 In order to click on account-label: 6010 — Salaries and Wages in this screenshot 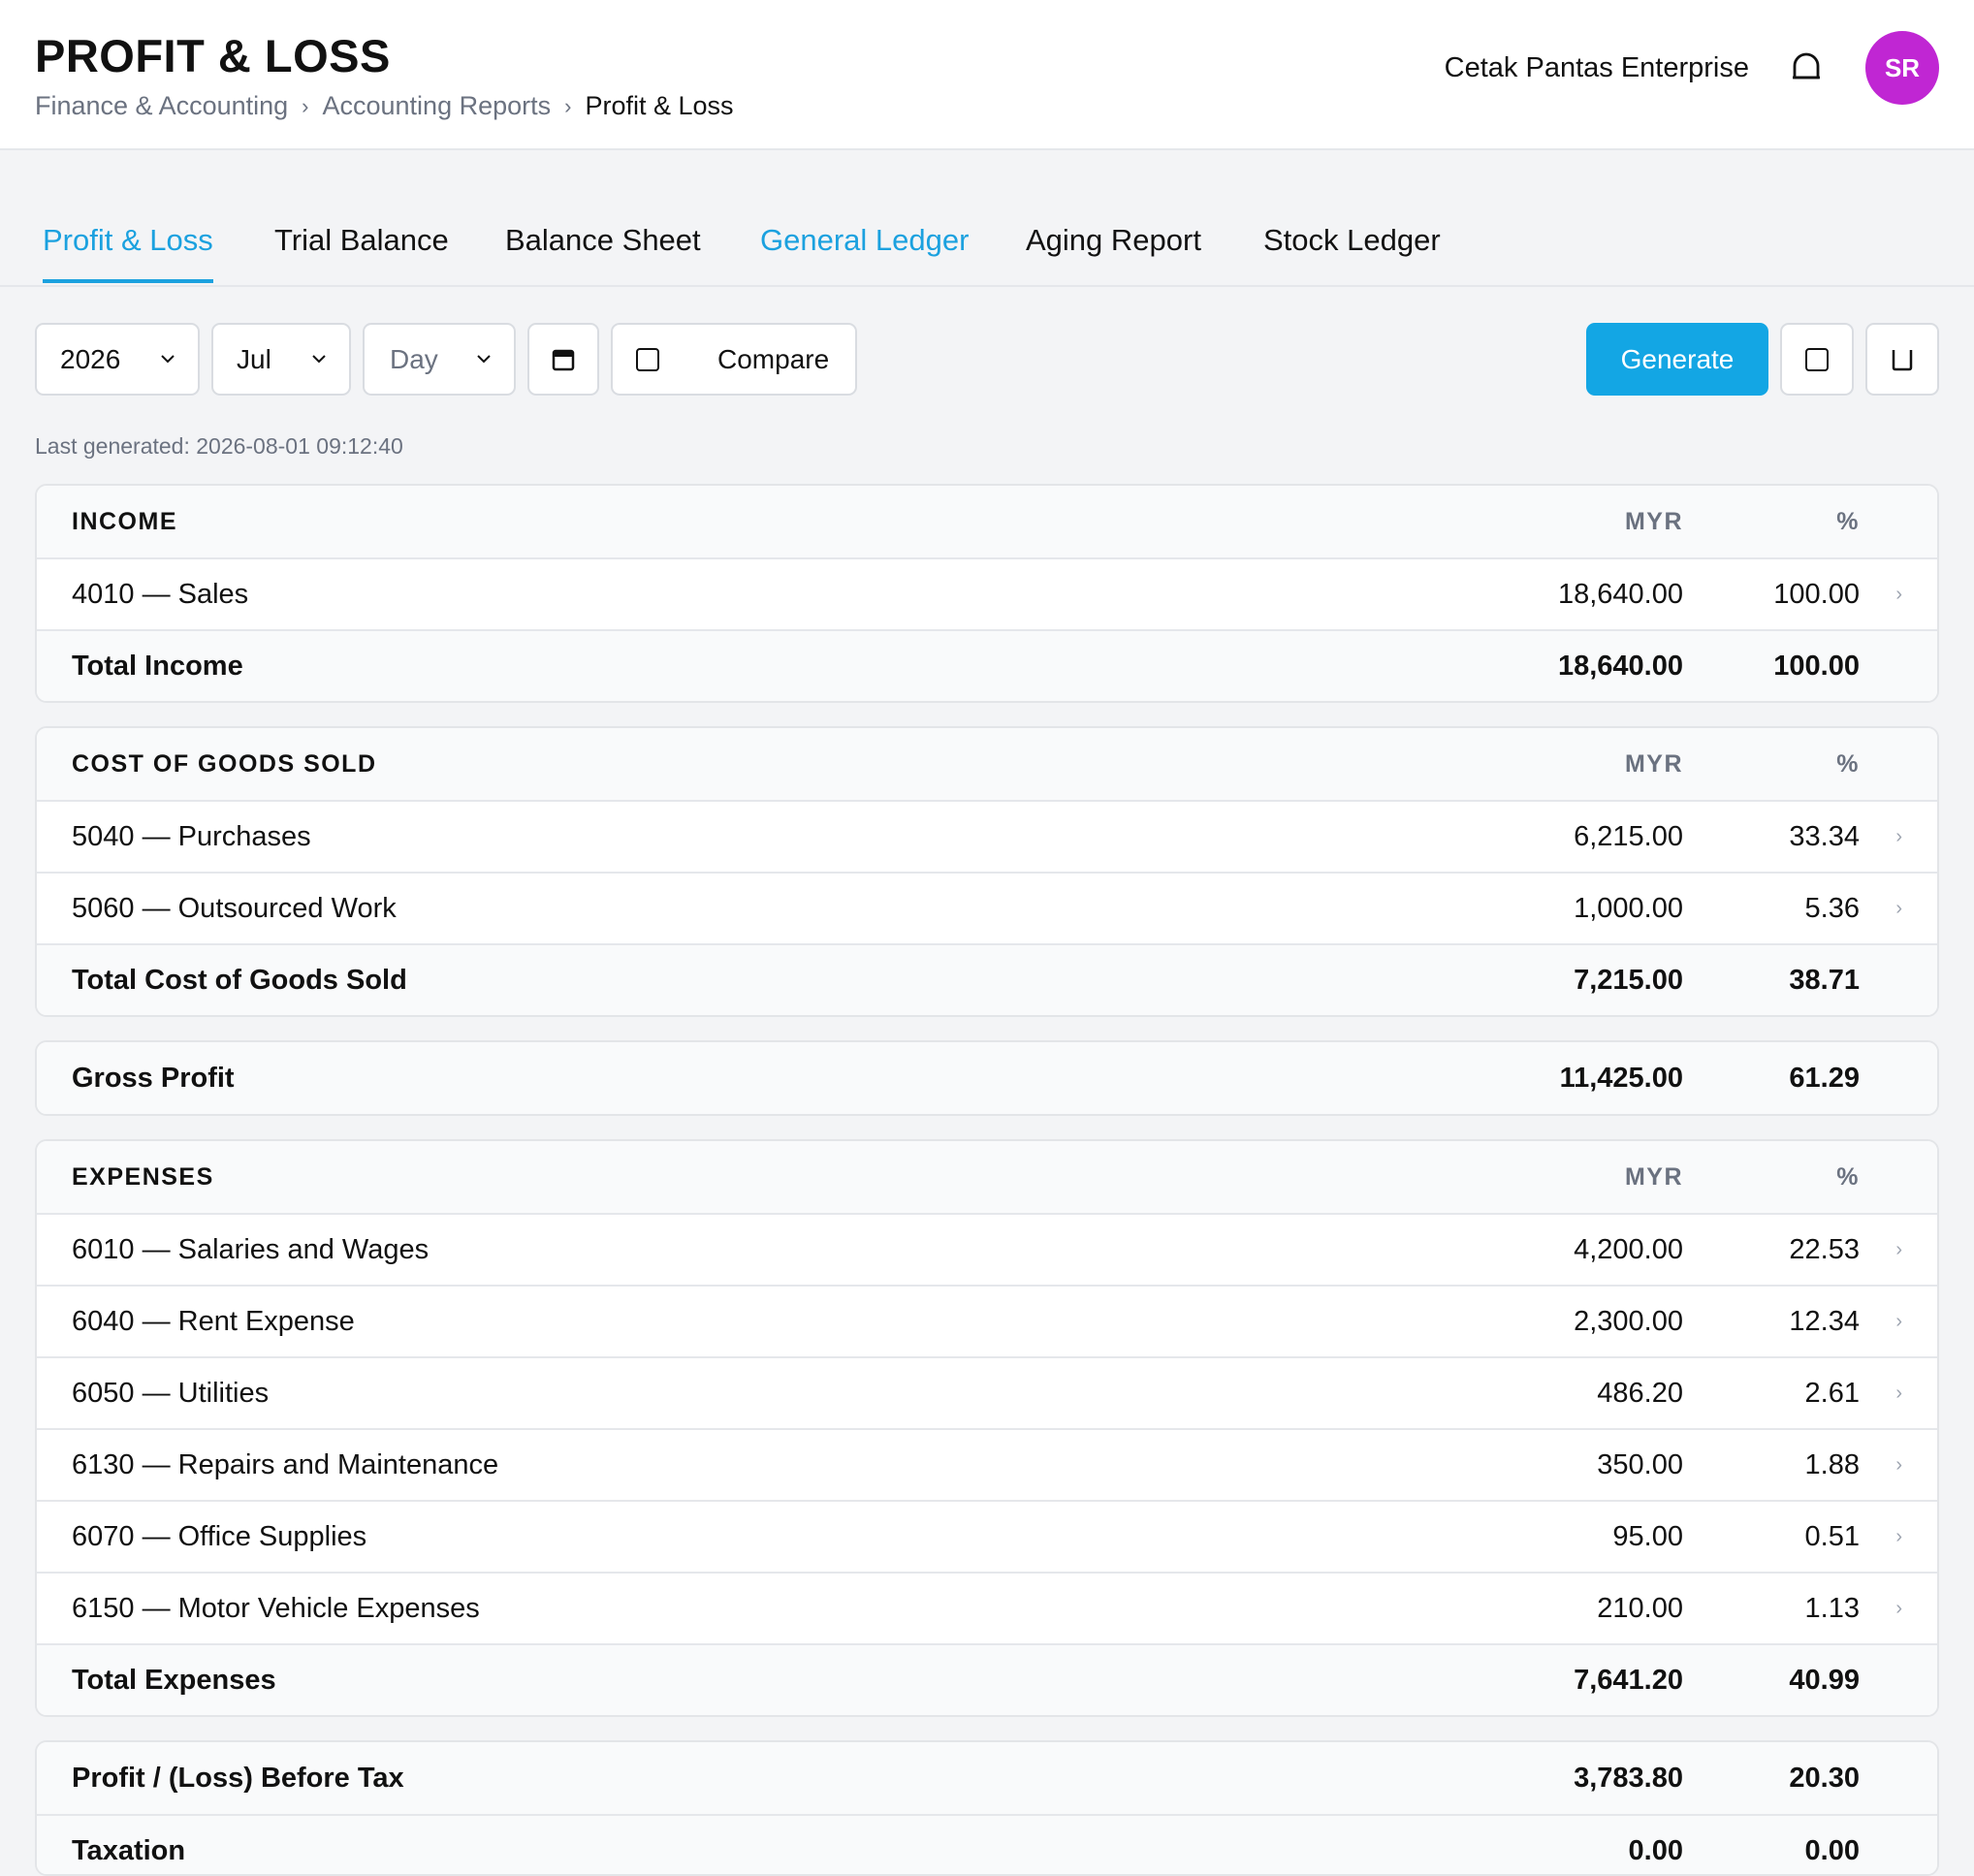, I will do `click(251, 1249)`.